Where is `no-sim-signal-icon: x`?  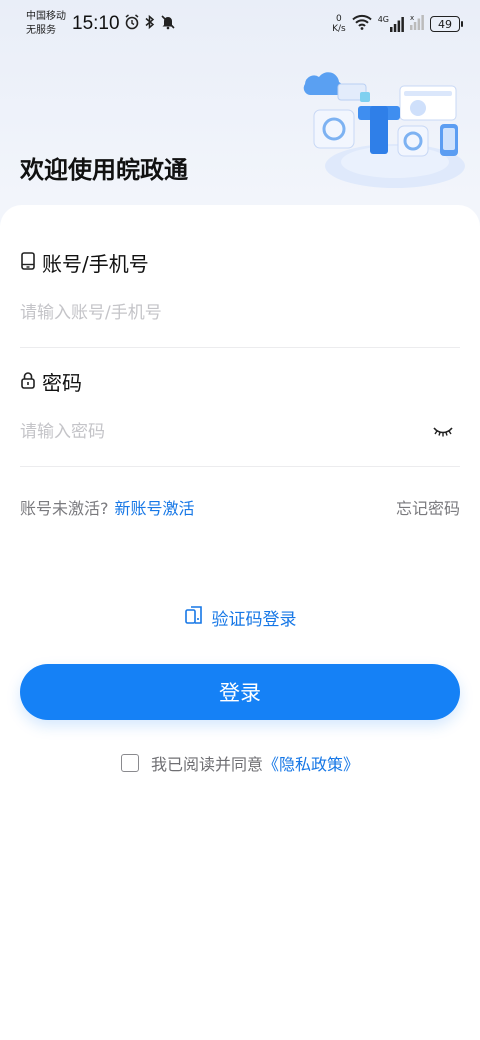 no-sim-signal-icon: x is located at coordinates (417, 24).